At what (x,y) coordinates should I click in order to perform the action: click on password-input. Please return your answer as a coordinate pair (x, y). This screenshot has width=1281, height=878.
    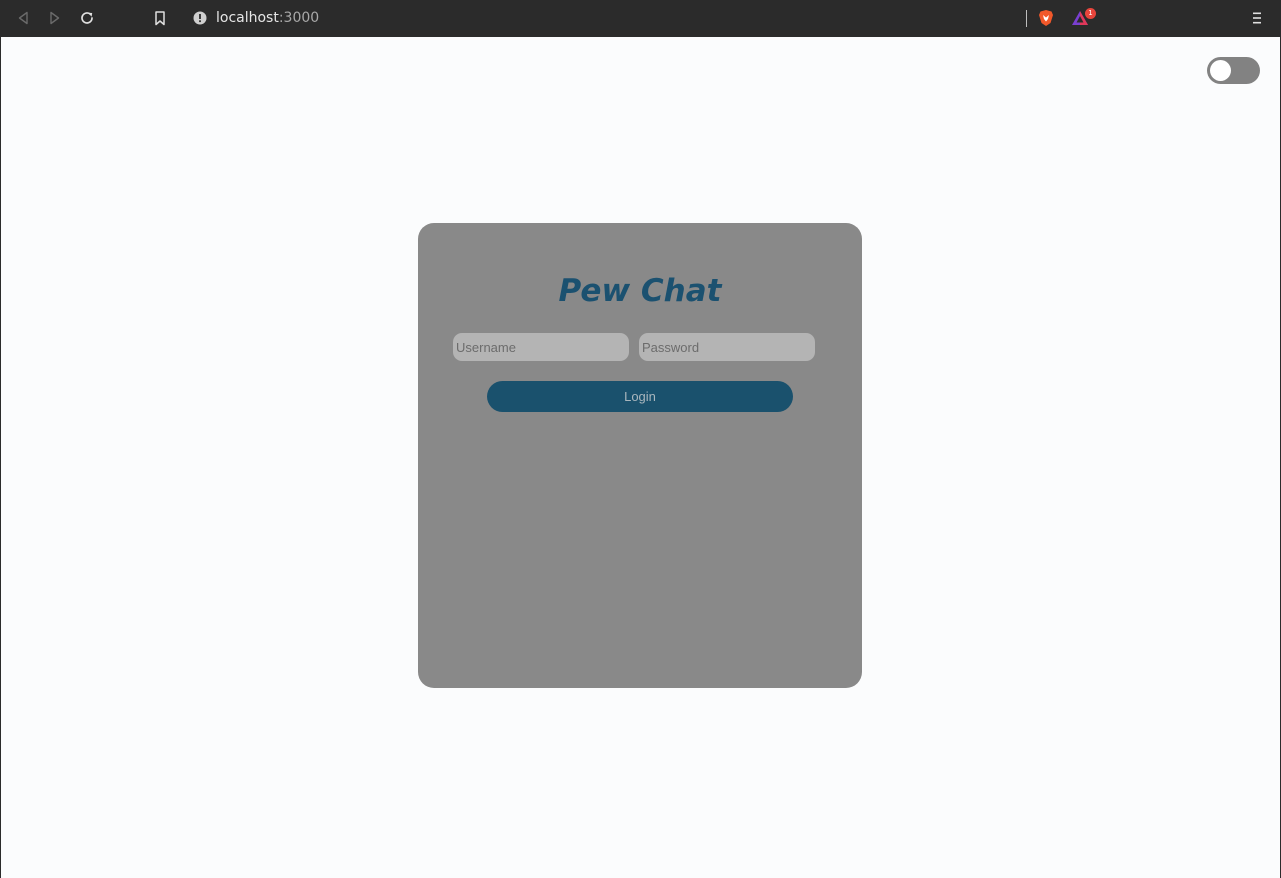
    Looking at the image, I should click on (727, 347).